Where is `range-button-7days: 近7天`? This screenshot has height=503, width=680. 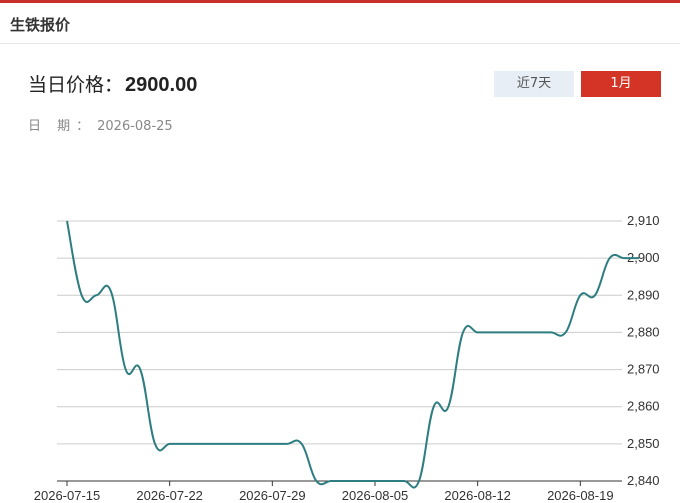
range-button-7days: 近7天 is located at coordinates (534, 84).